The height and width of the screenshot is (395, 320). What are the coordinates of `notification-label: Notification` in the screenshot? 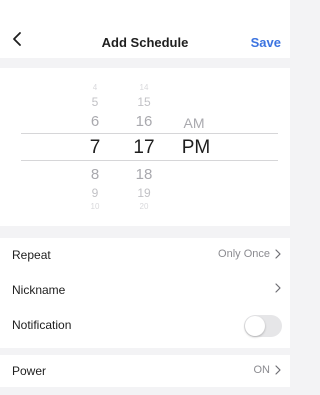 It's located at (42, 325).